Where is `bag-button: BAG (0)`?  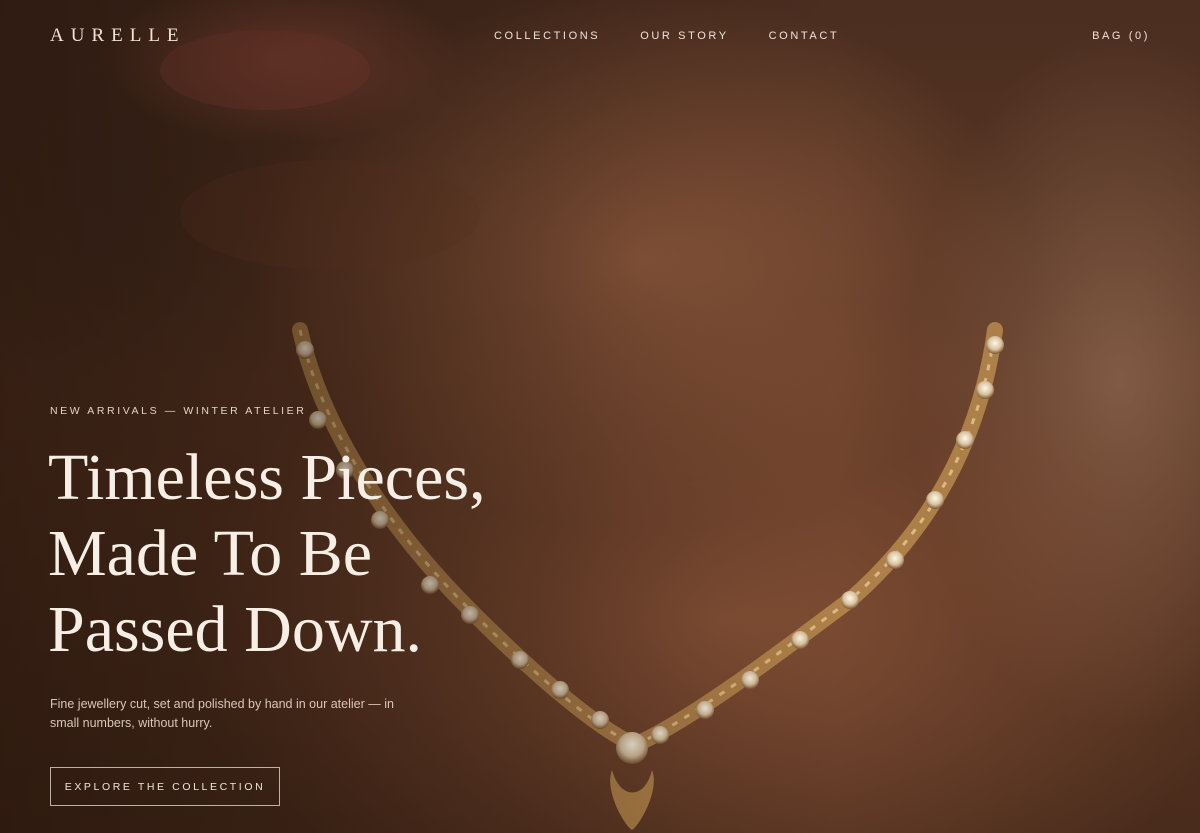 bag-button: BAG (0) is located at coordinates (1121, 36).